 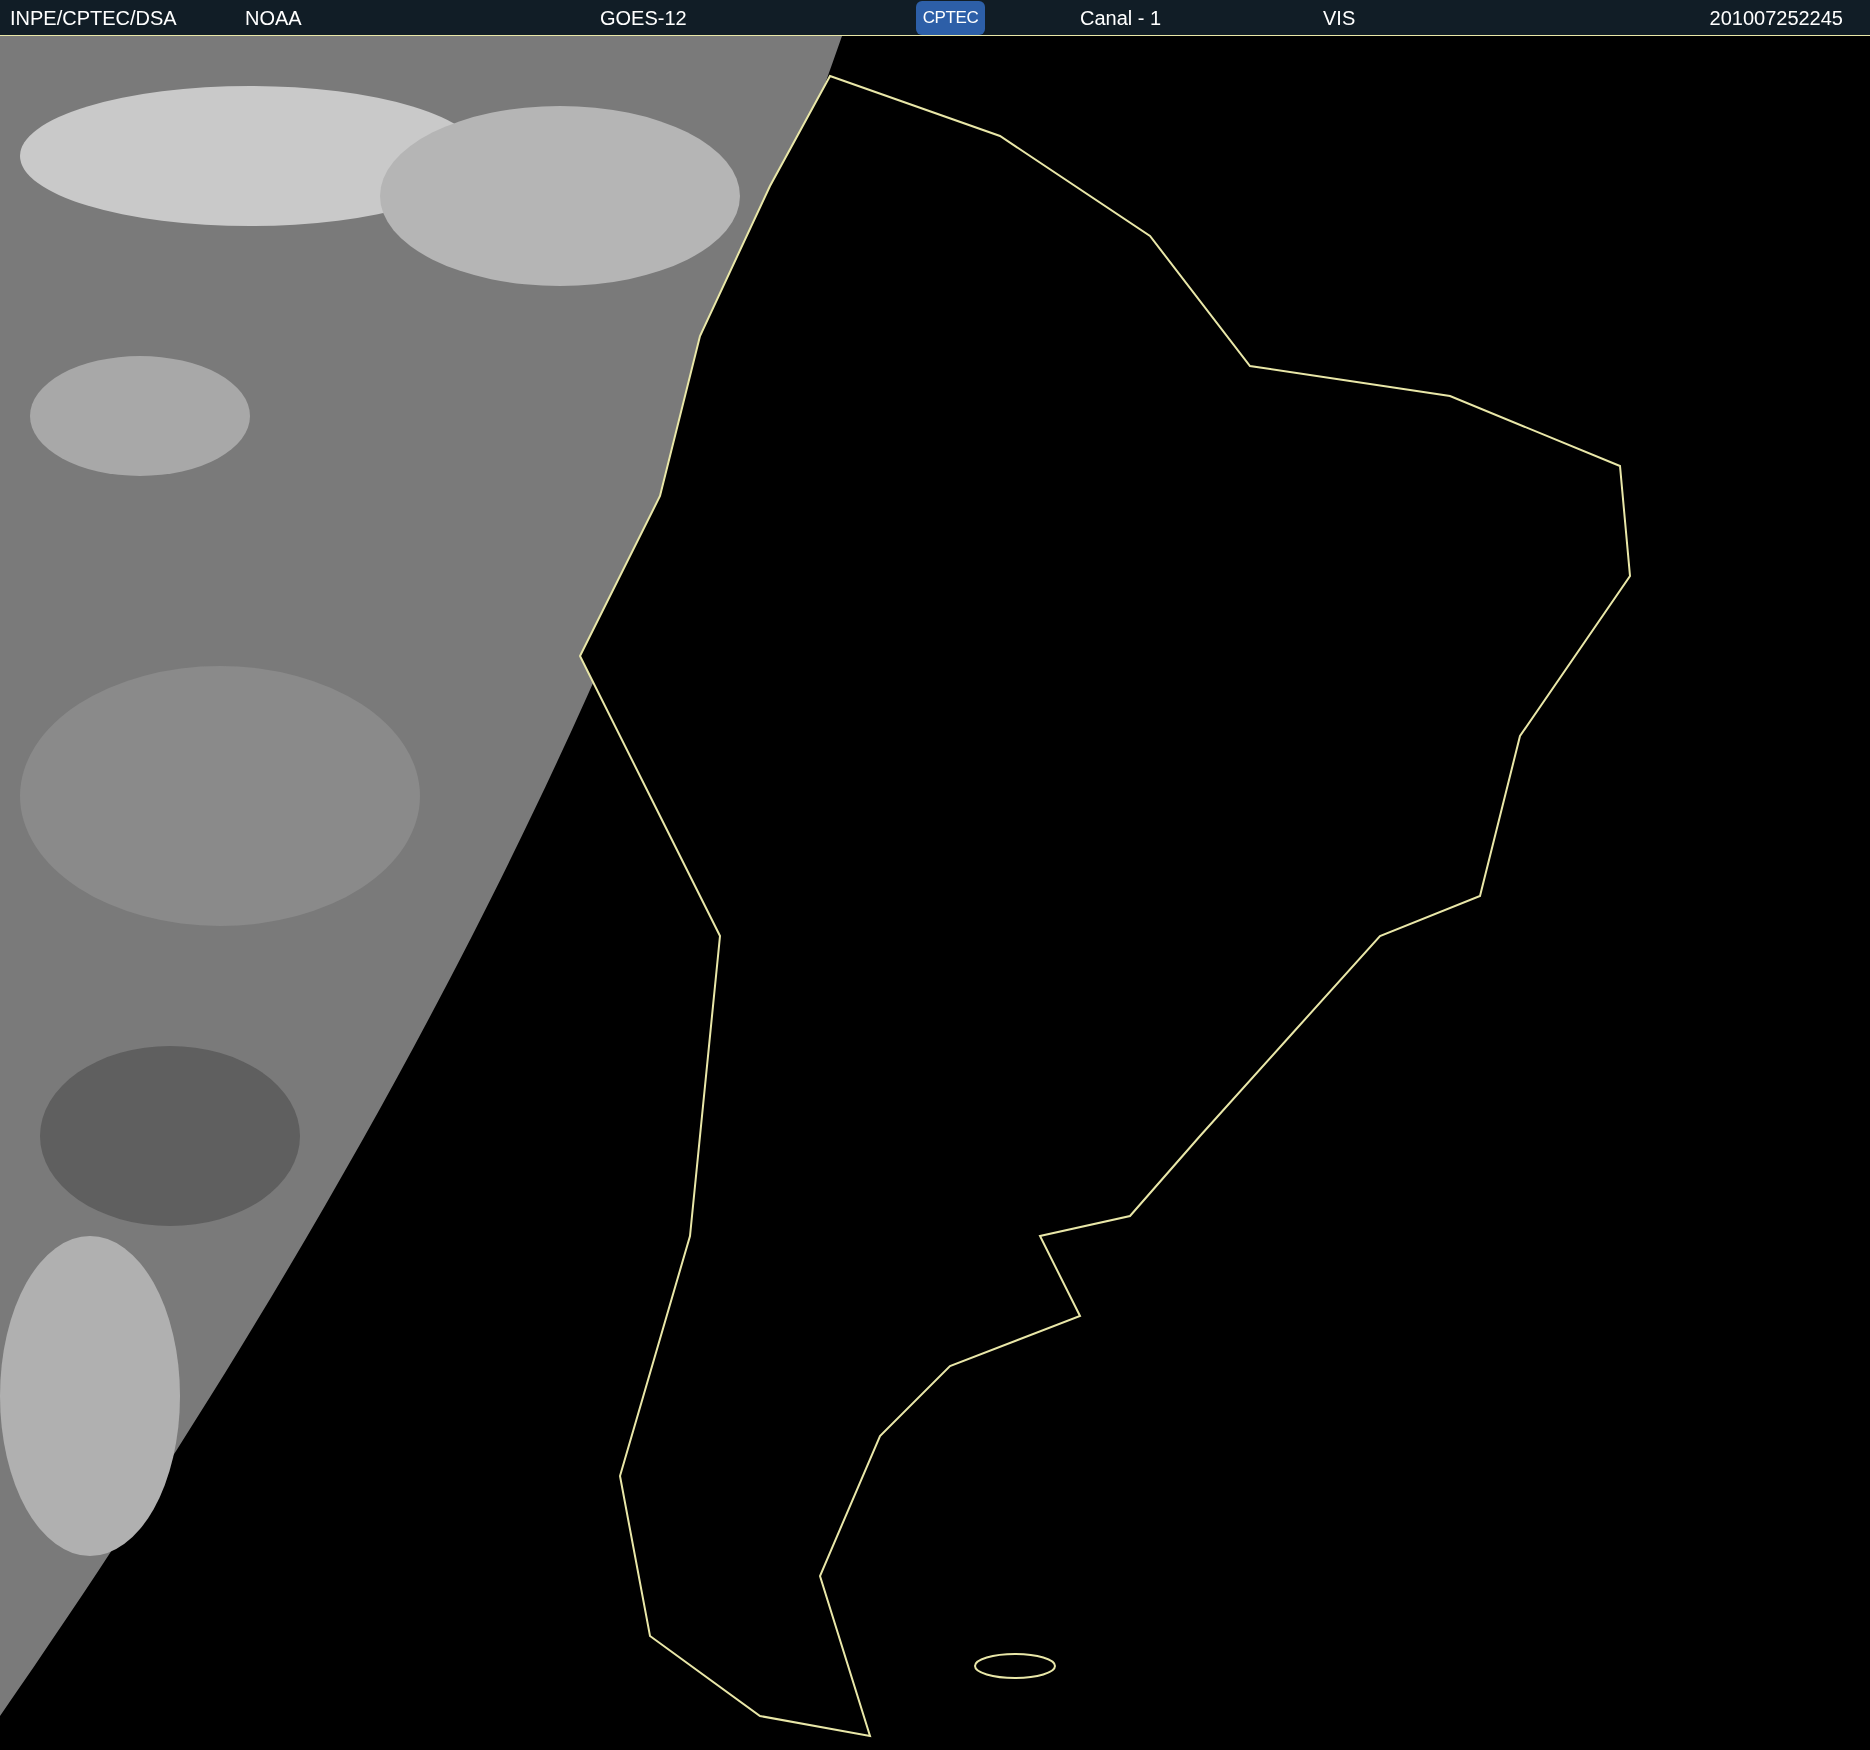 What do you see at coordinates (273, 17) in the screenshot?
I see `agency-label: NOAA` at bounding box center [273, 17].